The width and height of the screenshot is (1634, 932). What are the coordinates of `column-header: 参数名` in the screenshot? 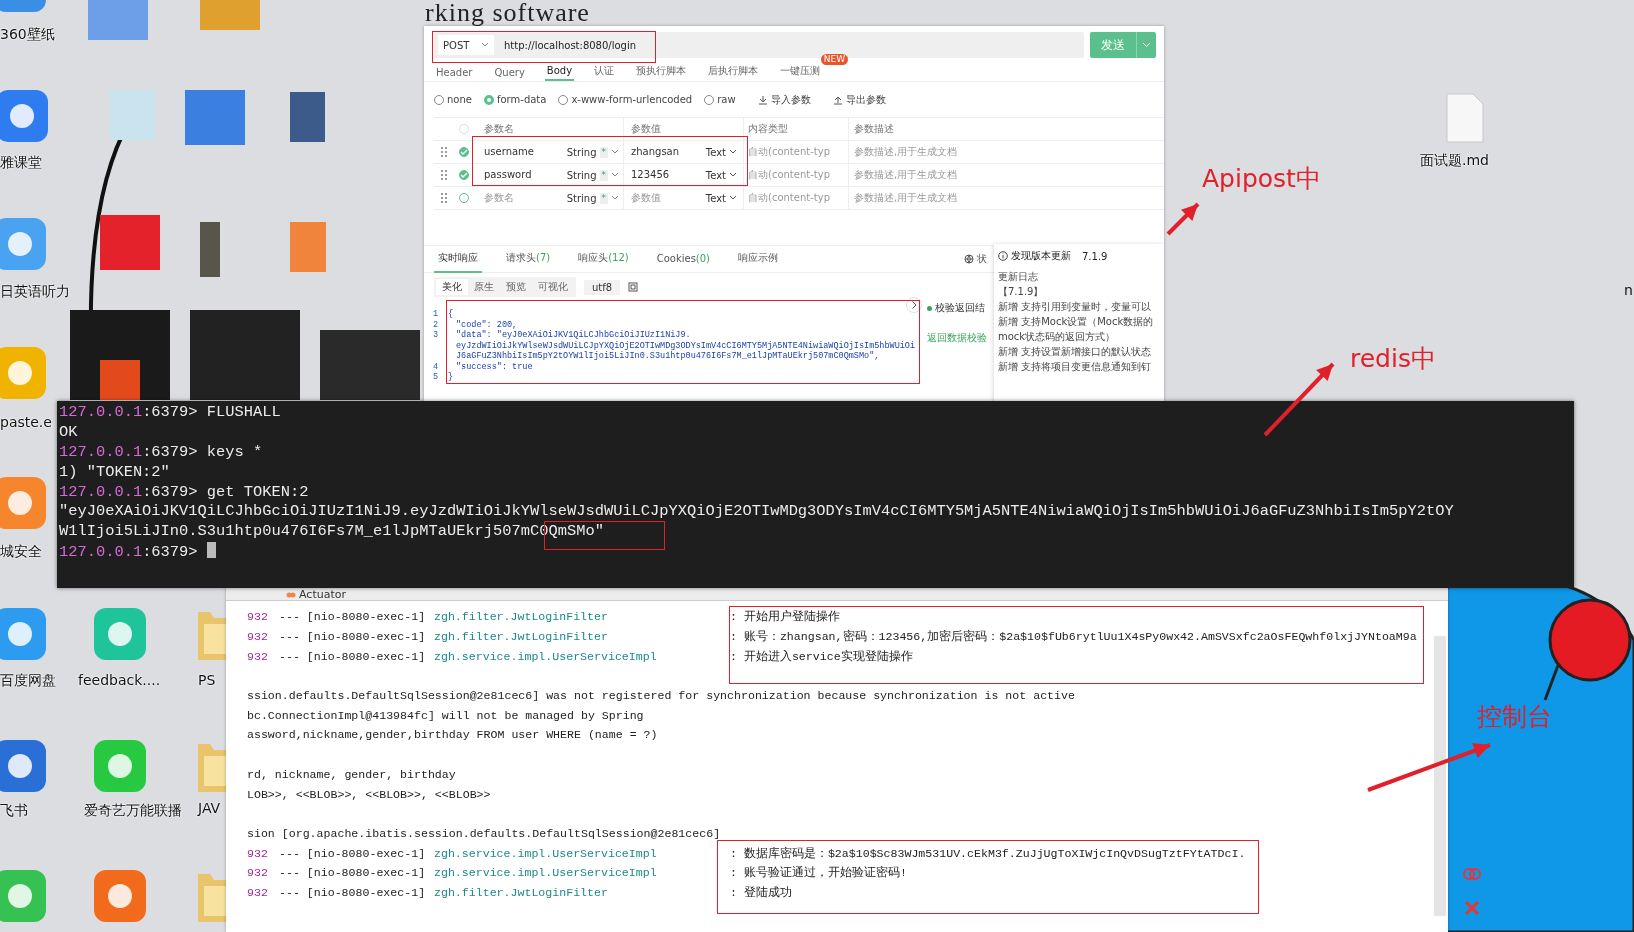 It's located at (499, 129).